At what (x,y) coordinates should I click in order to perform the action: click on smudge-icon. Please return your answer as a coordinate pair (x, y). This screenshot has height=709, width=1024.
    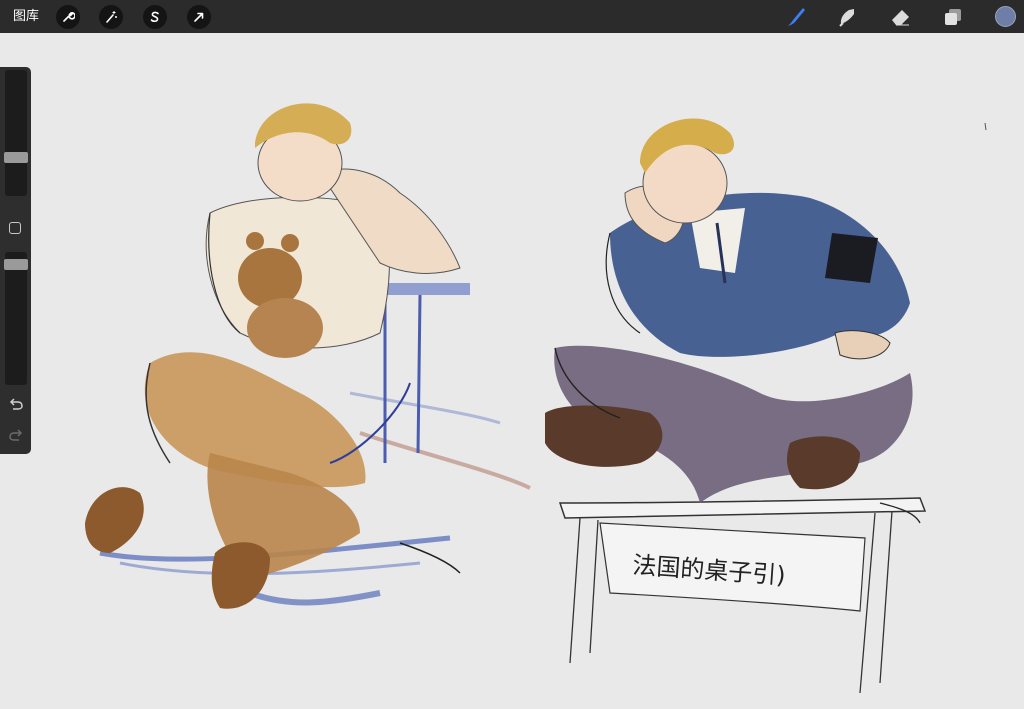
    Looking at the image, I should click on (847, 17).